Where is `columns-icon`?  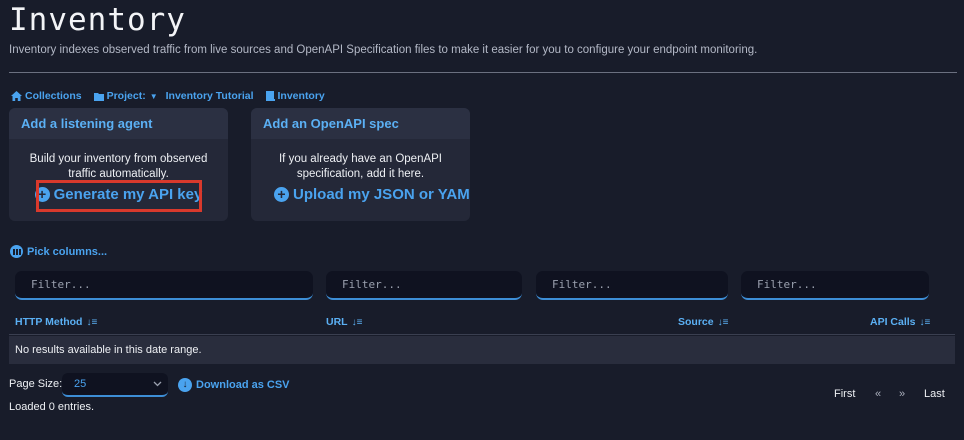 columns-icon is located at coordinates (16, 251).